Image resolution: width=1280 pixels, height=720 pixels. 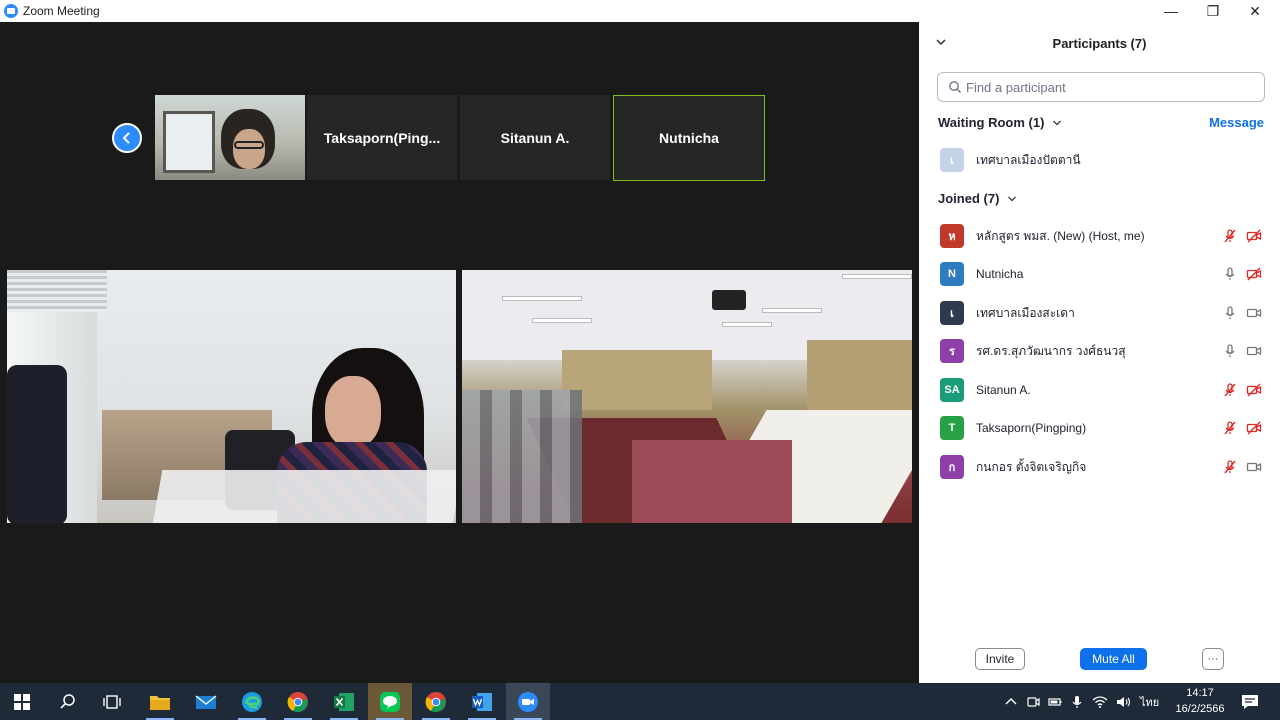 What do you see at coordinates (1236, 122) in the screenshot?
I see `message-waiting-room-link: Message` at bounding box center [1236, 122].